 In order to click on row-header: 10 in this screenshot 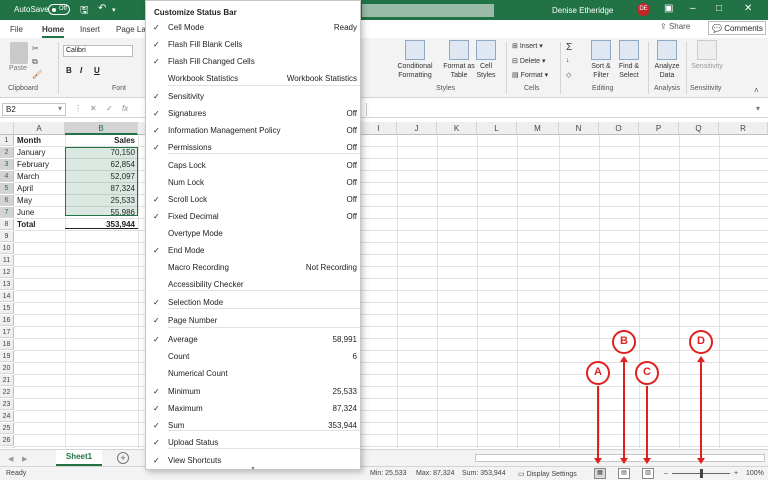, I will do `click(7, 248)`.